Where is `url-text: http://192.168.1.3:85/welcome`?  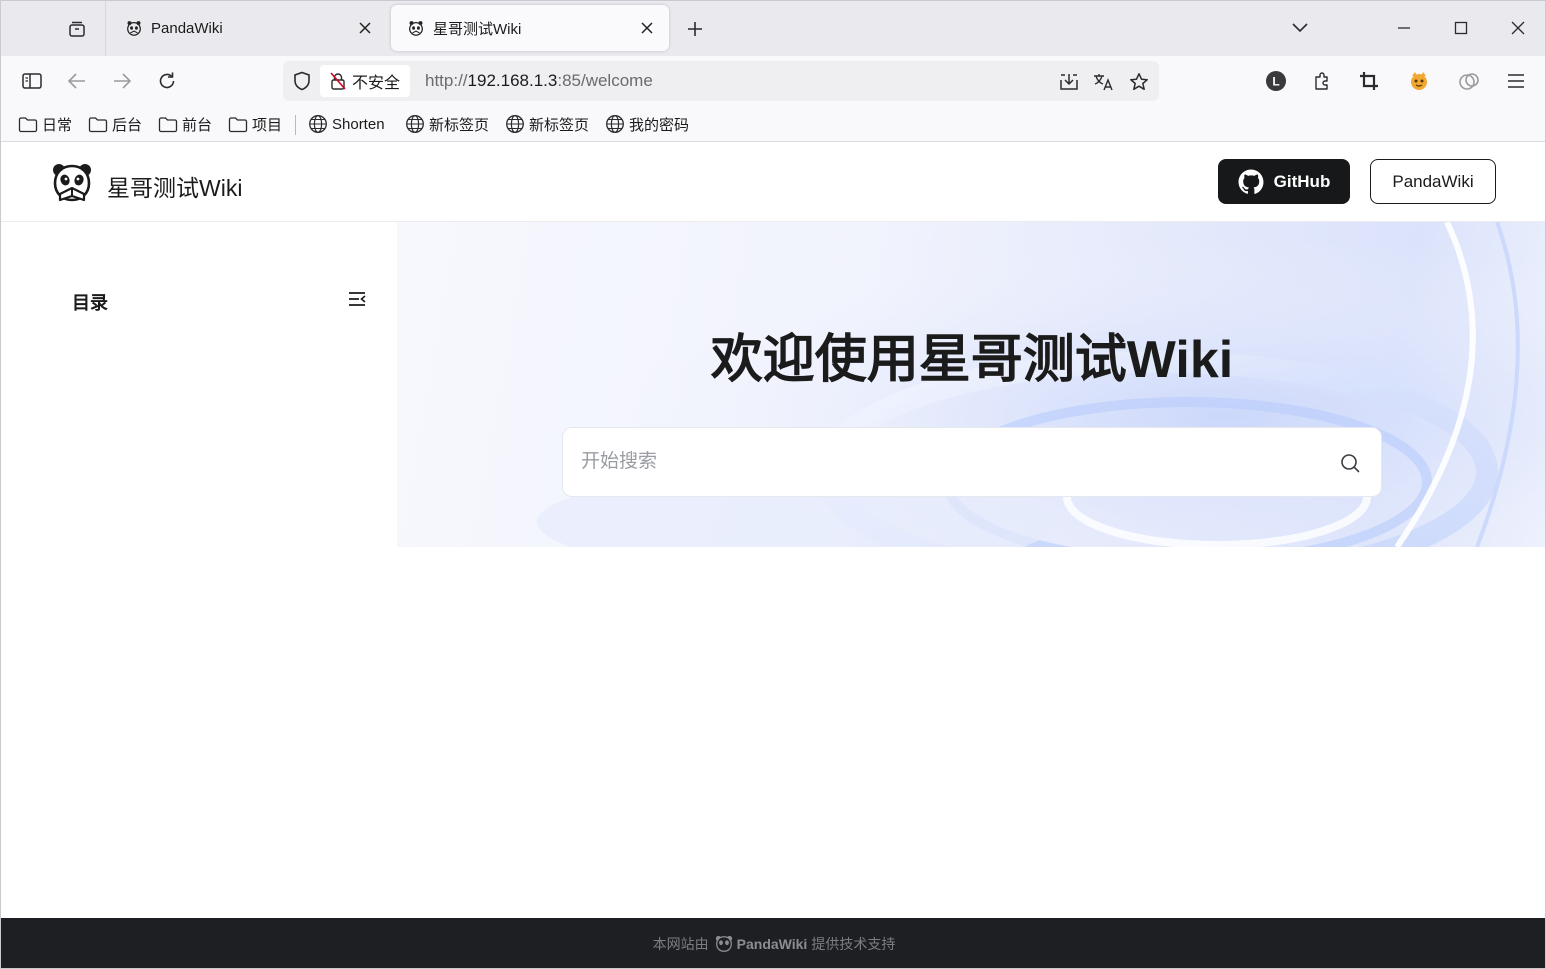 url-text: http://192.168.1.3:85/welcome is located at coordinates (539, 81).